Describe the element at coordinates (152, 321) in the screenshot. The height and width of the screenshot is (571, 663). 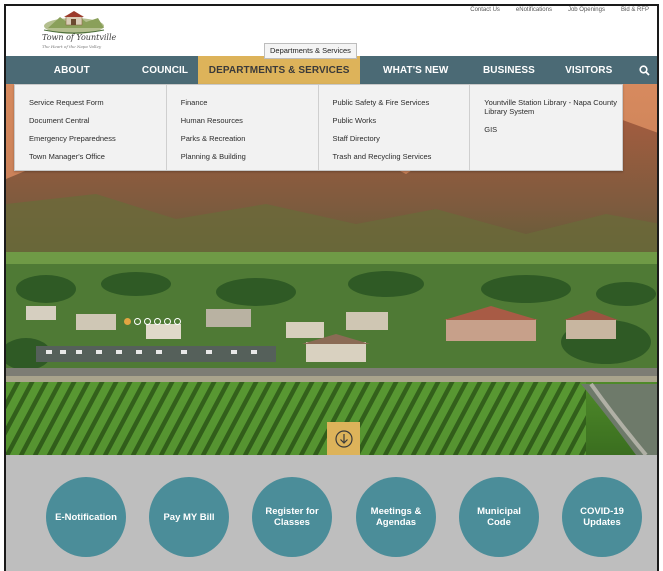
I see `slider-dots` at that location.